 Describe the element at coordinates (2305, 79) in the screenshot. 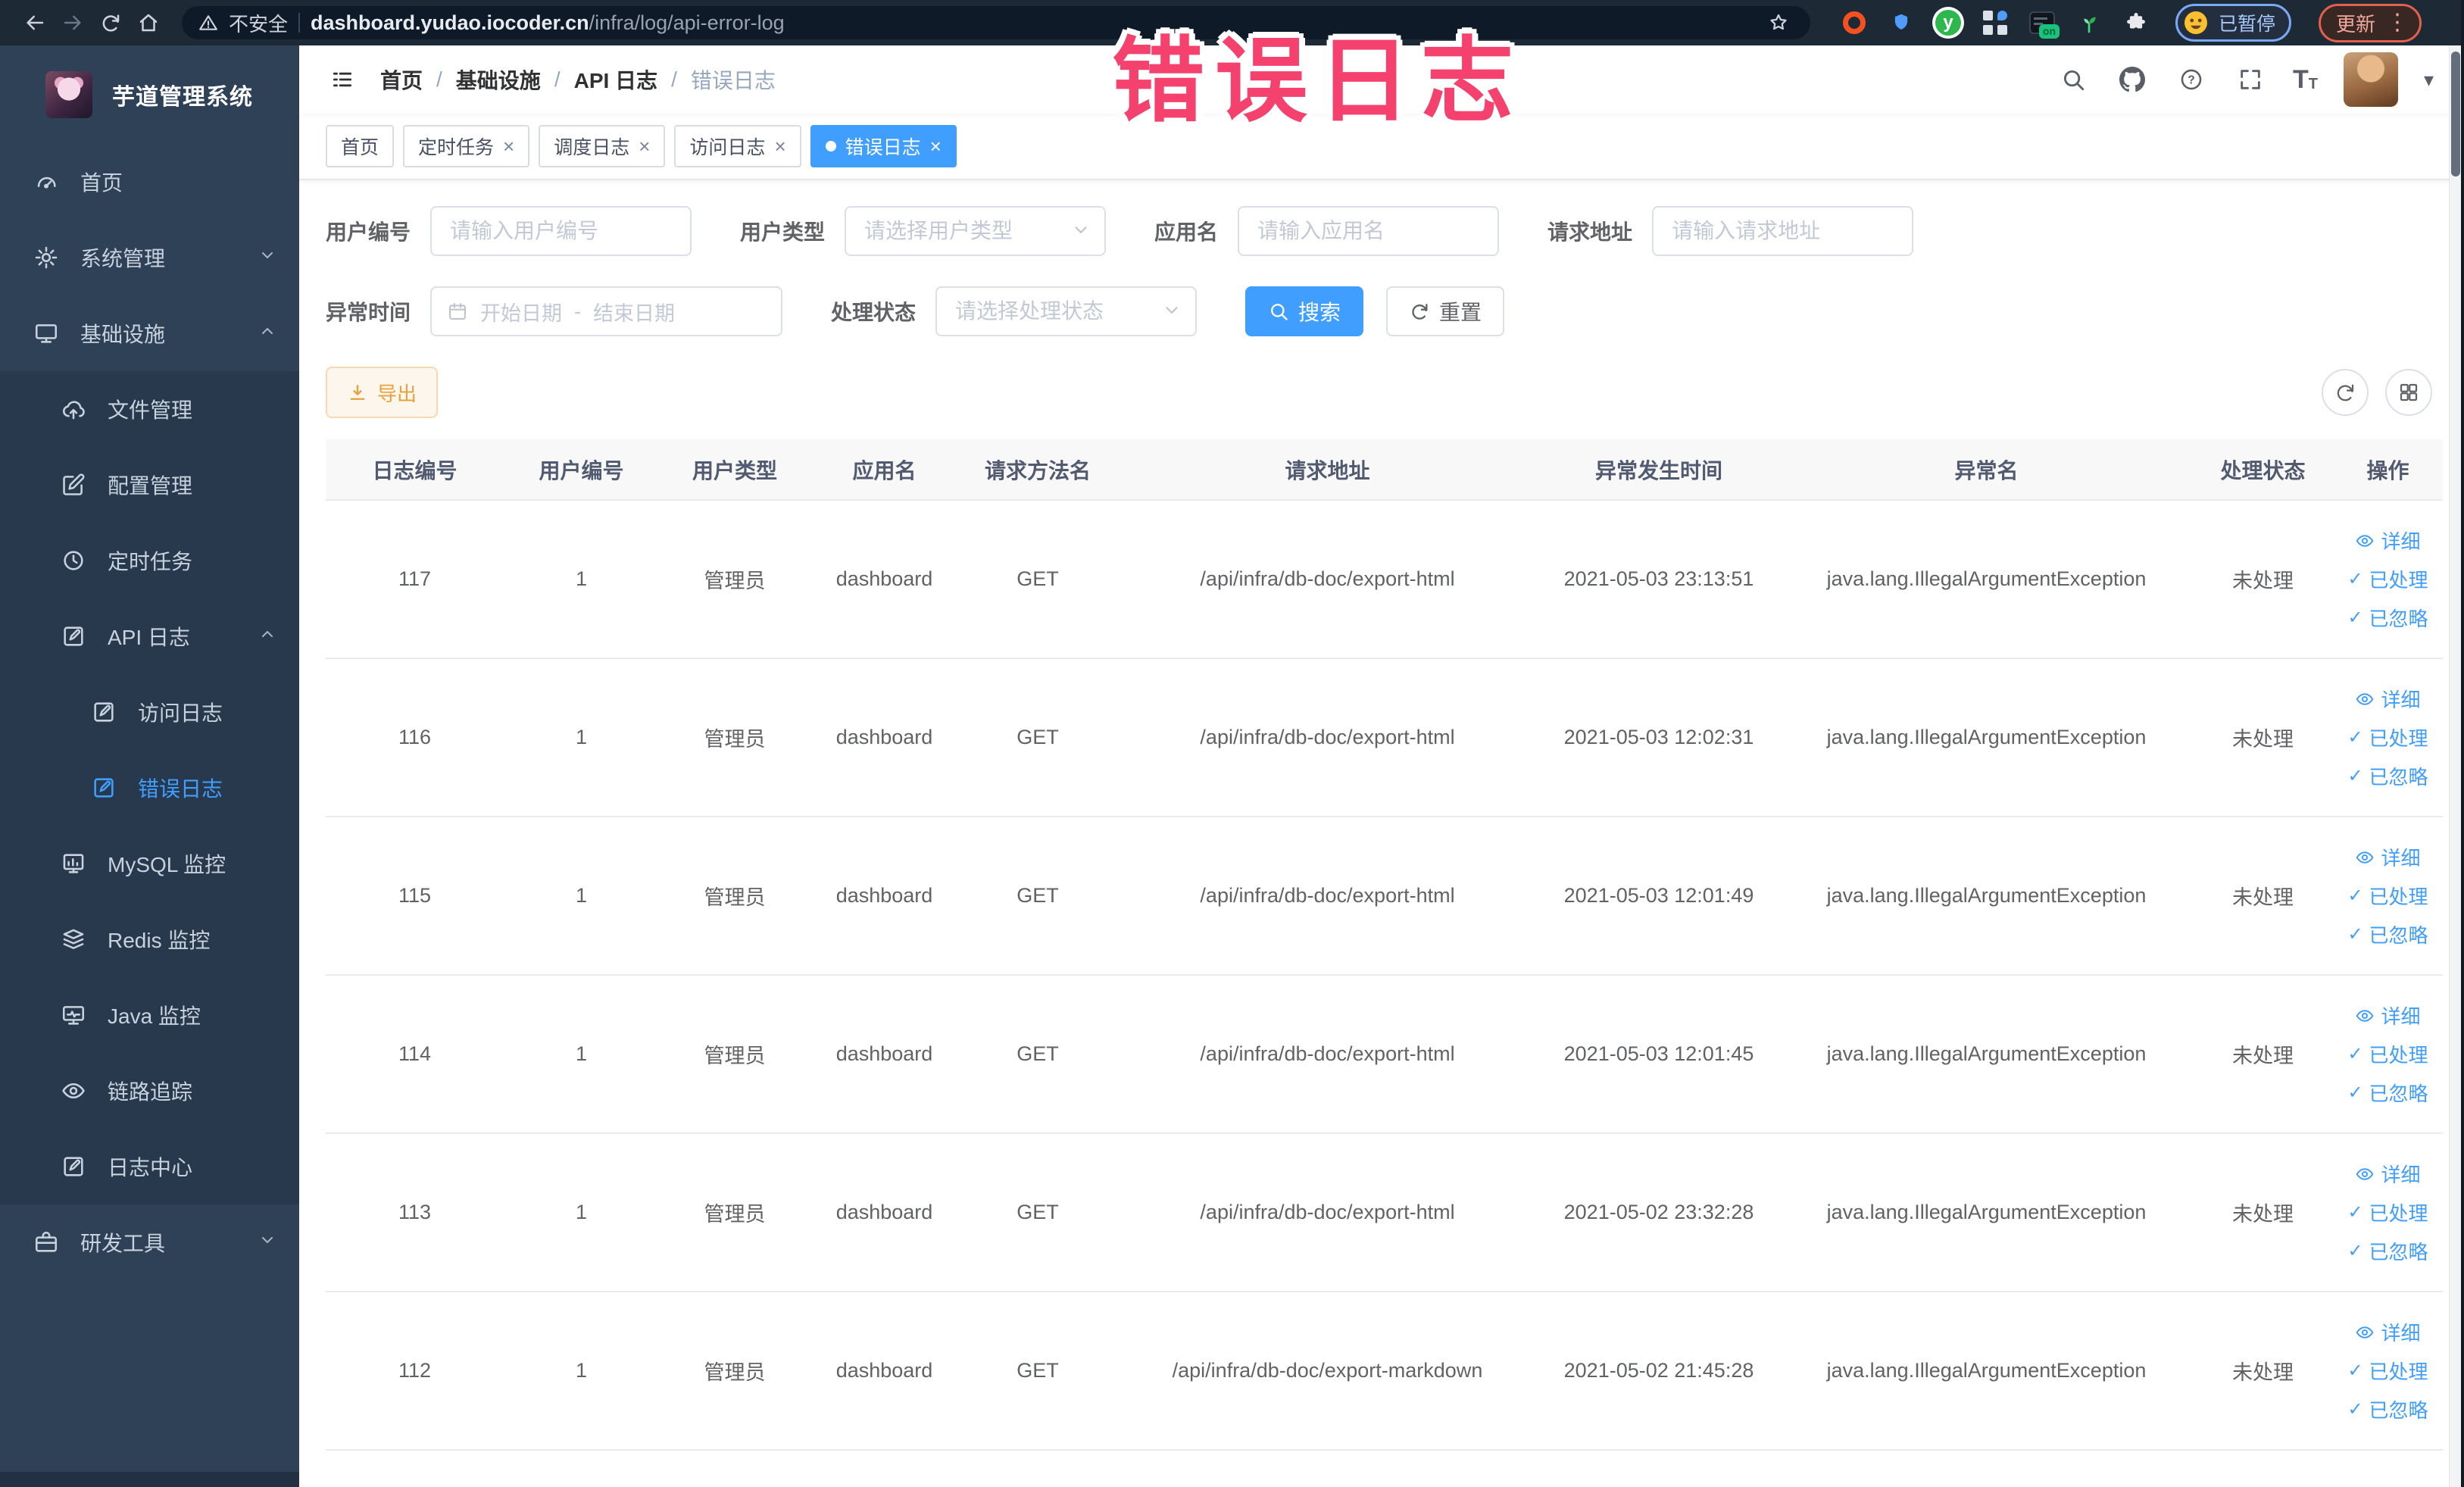

I see `font-size-icon: TT` at that location.